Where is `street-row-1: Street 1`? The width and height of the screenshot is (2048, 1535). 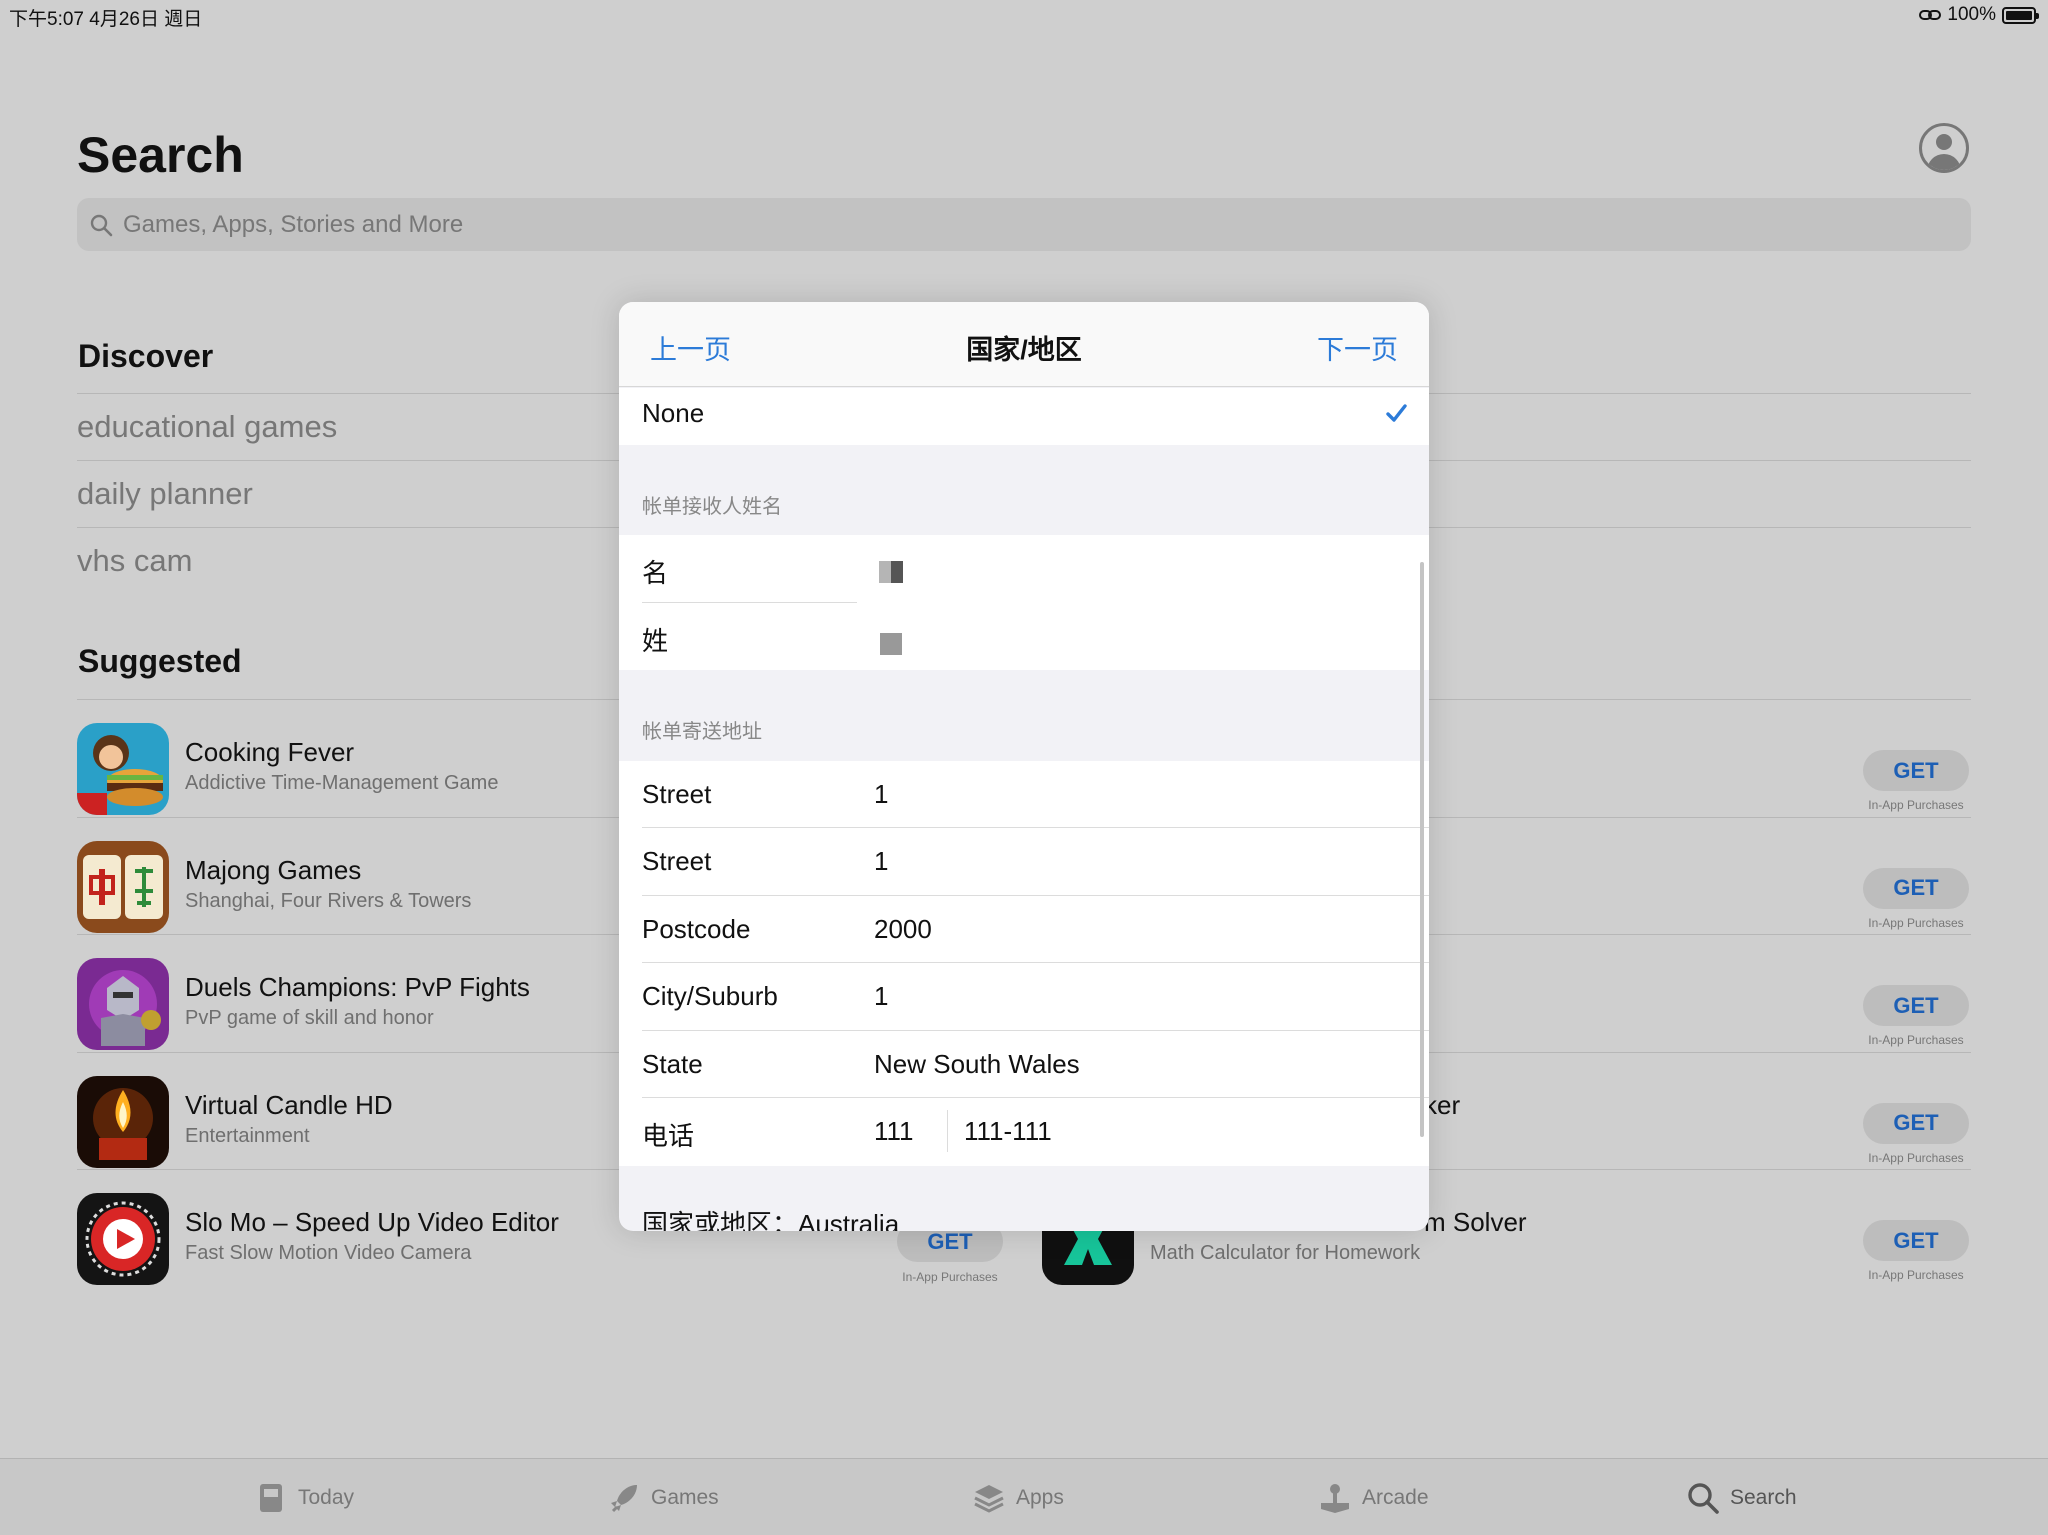 street-row-1: Street 1 is located at coordinates (1024, 794).